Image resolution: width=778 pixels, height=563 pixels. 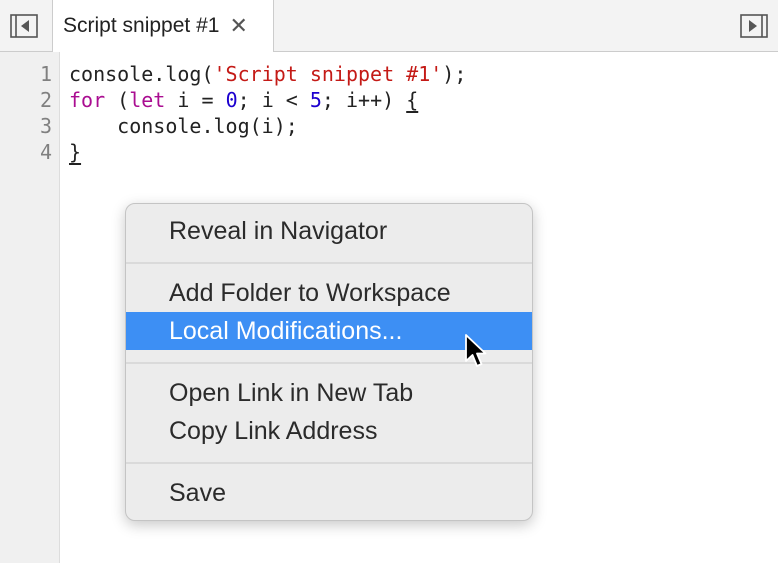 What do you see at coordinates (183, 126) in the screenshot?
I see `code-text: console.log(i);` at bounding box center [183, 126].